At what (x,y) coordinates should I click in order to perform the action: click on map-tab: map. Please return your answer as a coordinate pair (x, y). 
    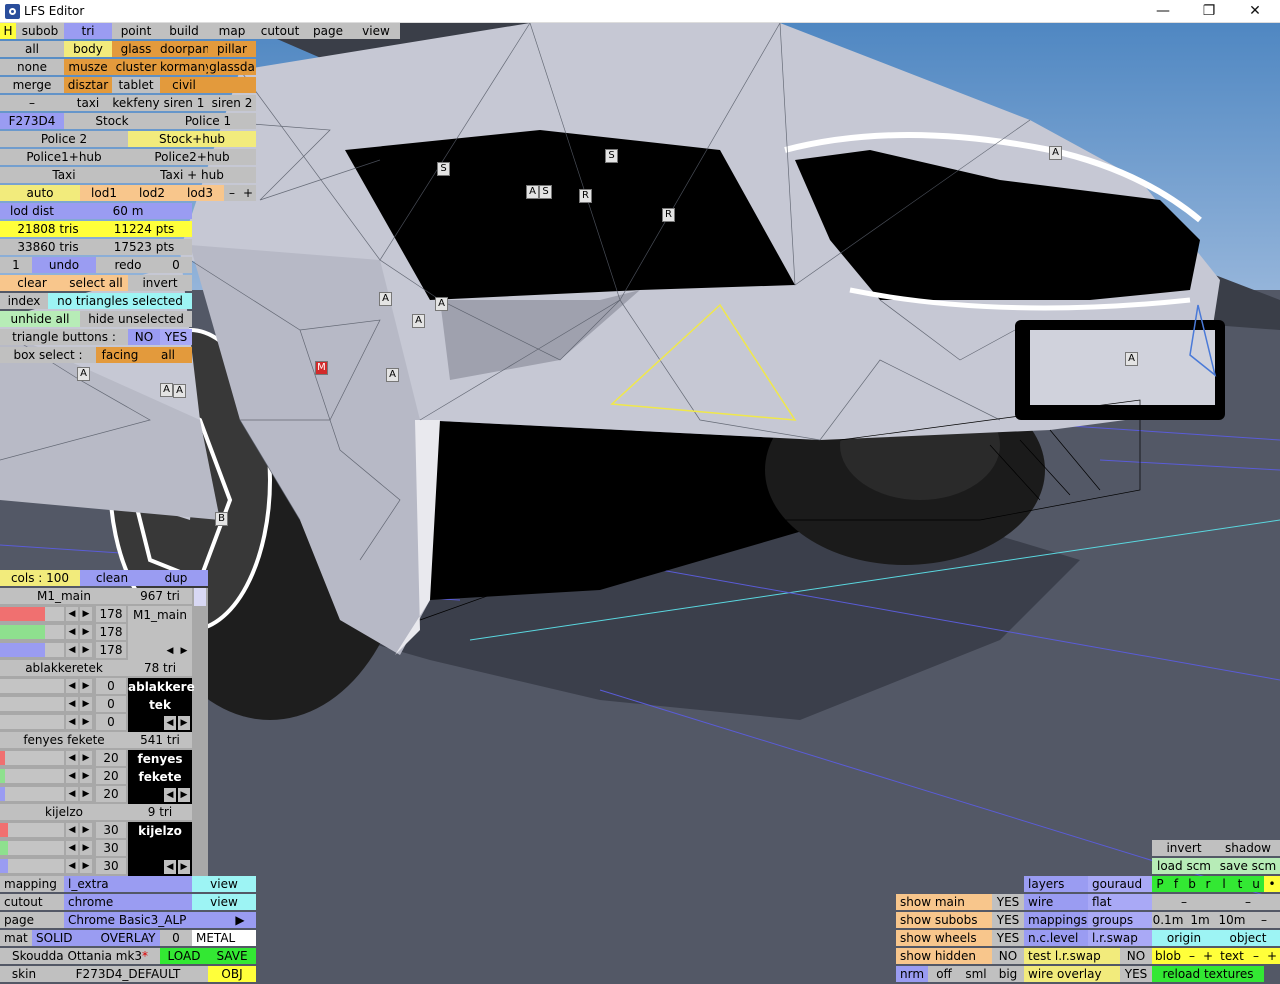
    Looking at the image, I should click on (232, 31).